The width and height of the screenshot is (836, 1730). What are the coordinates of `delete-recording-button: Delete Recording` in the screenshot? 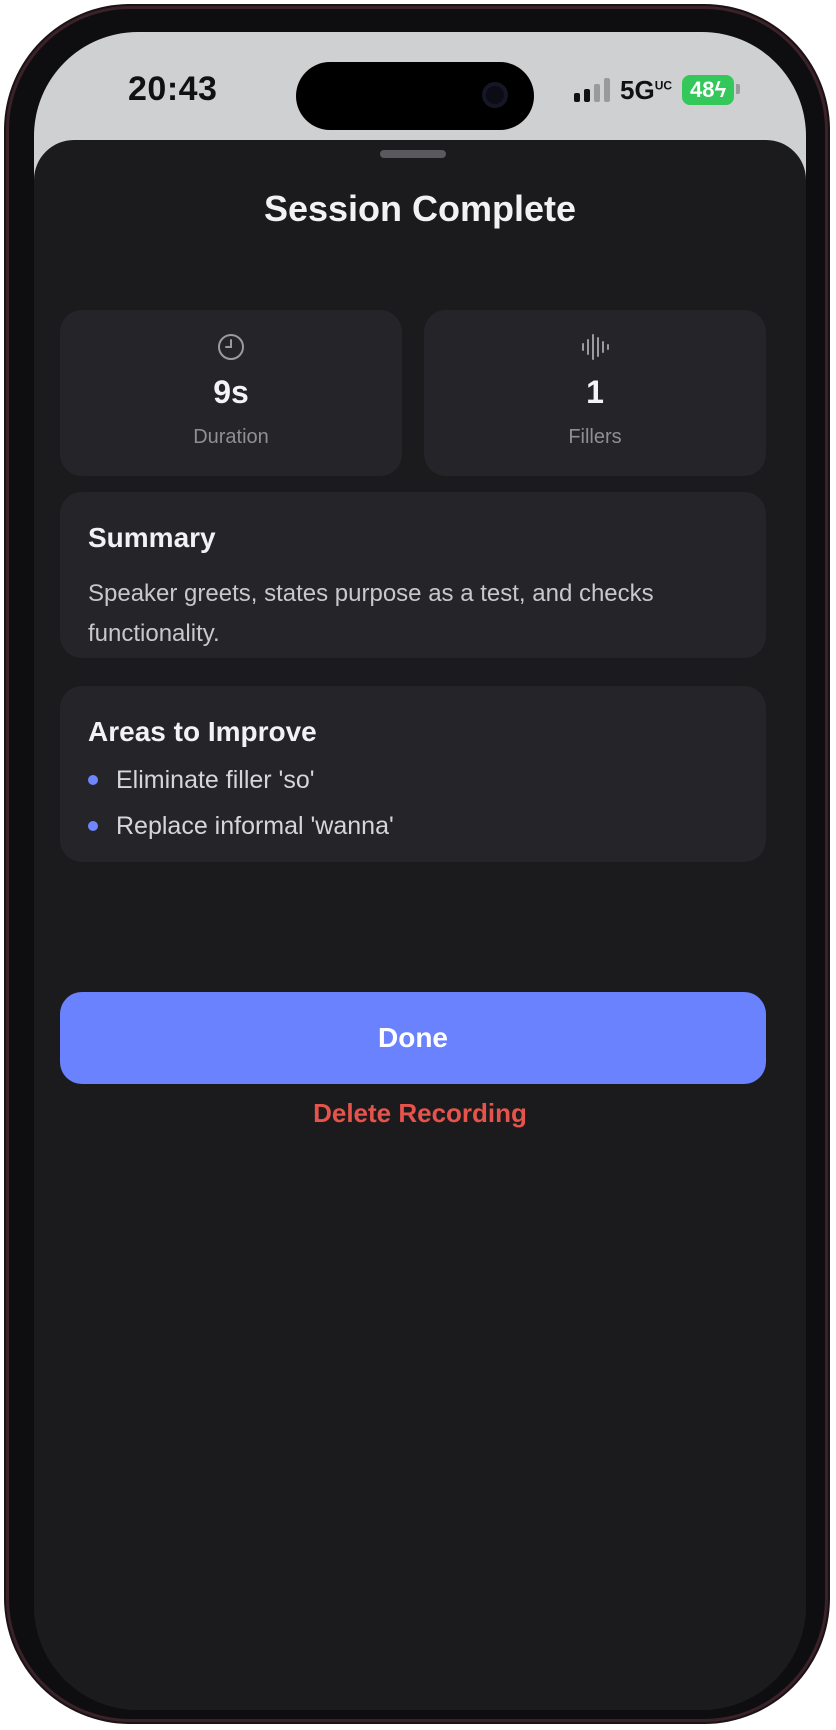 It's located at (420, 1113).